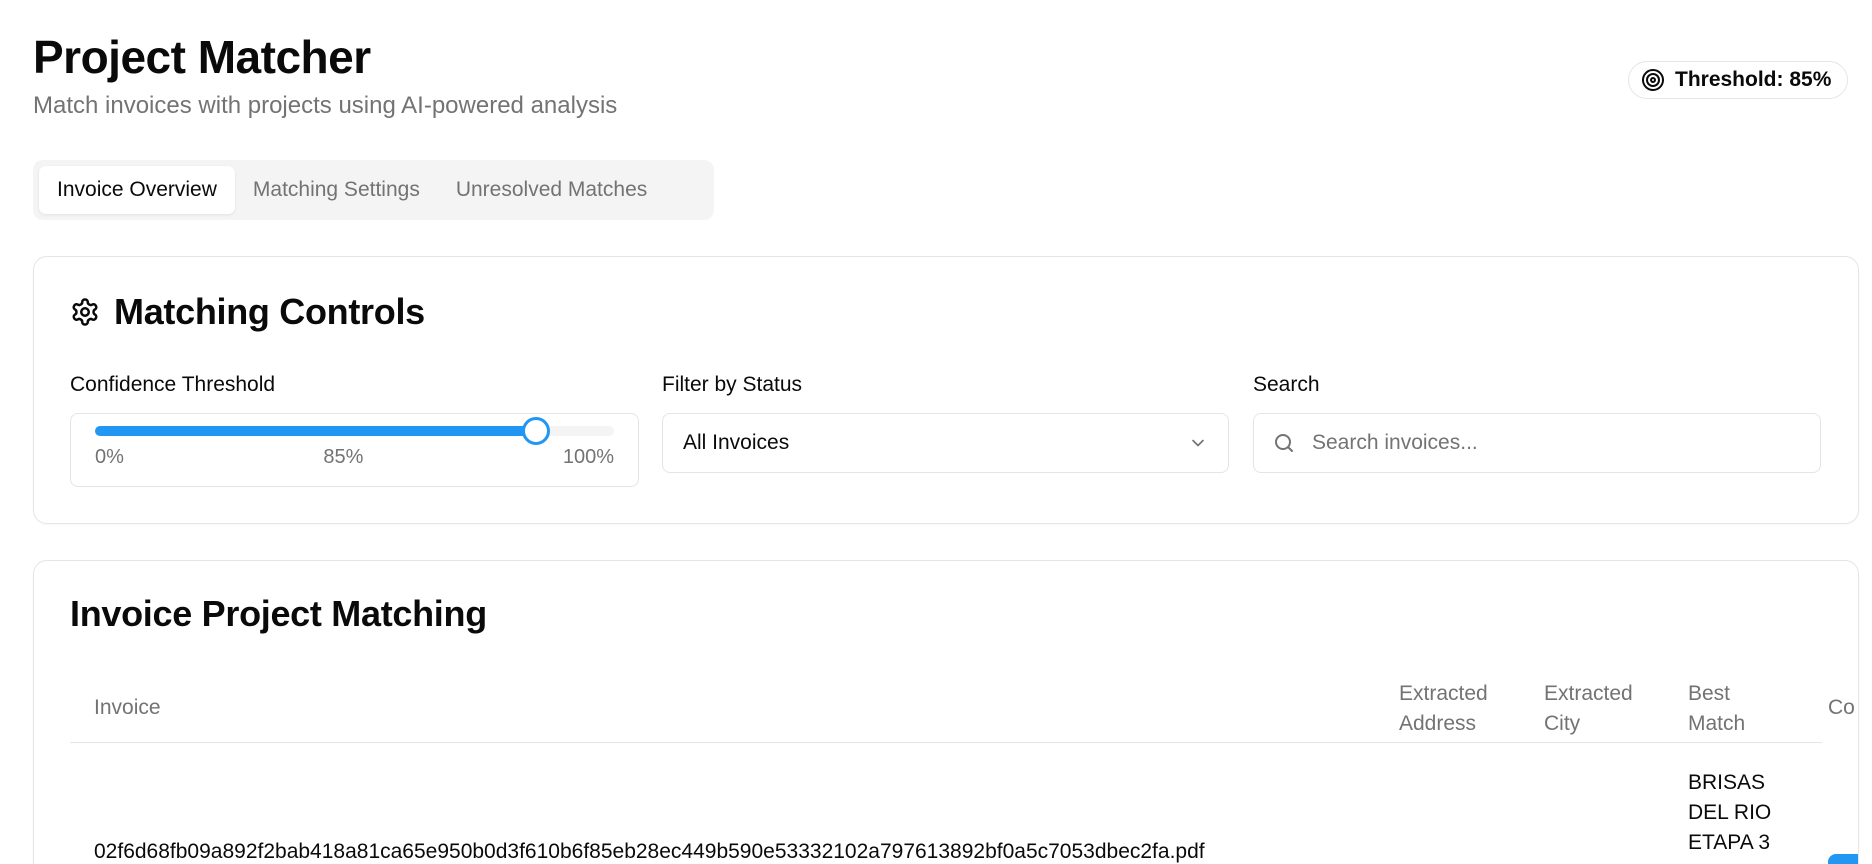 This screenshot has width=1872, height=864. I want to click on filter-status-label: Filter by Status, so click(732, 384).